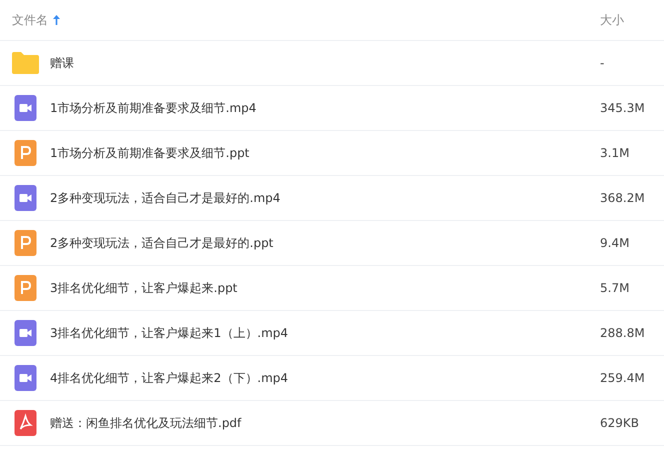 This screenshot has height=466, width=664. I want to click on file-name: 4排名优化细节，让客户爆起来2（下）.mp4, so click(325, 378).